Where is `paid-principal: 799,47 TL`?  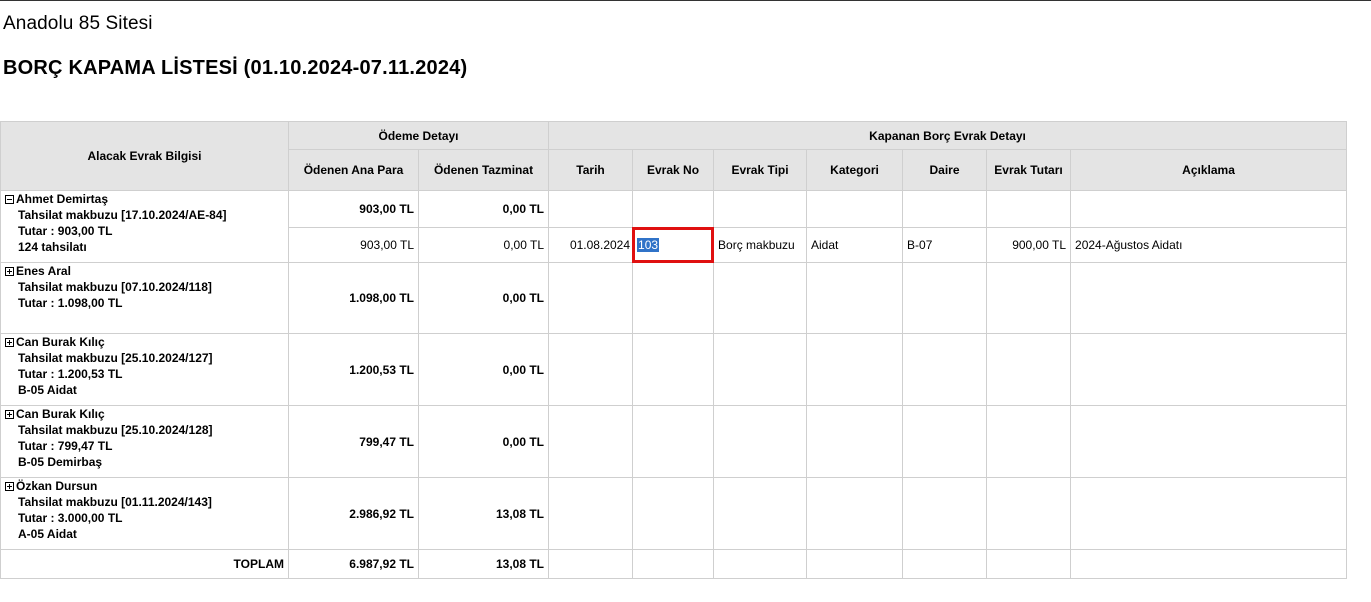 paid-principal: 799,47 TL is located at coordinates (353, 441).